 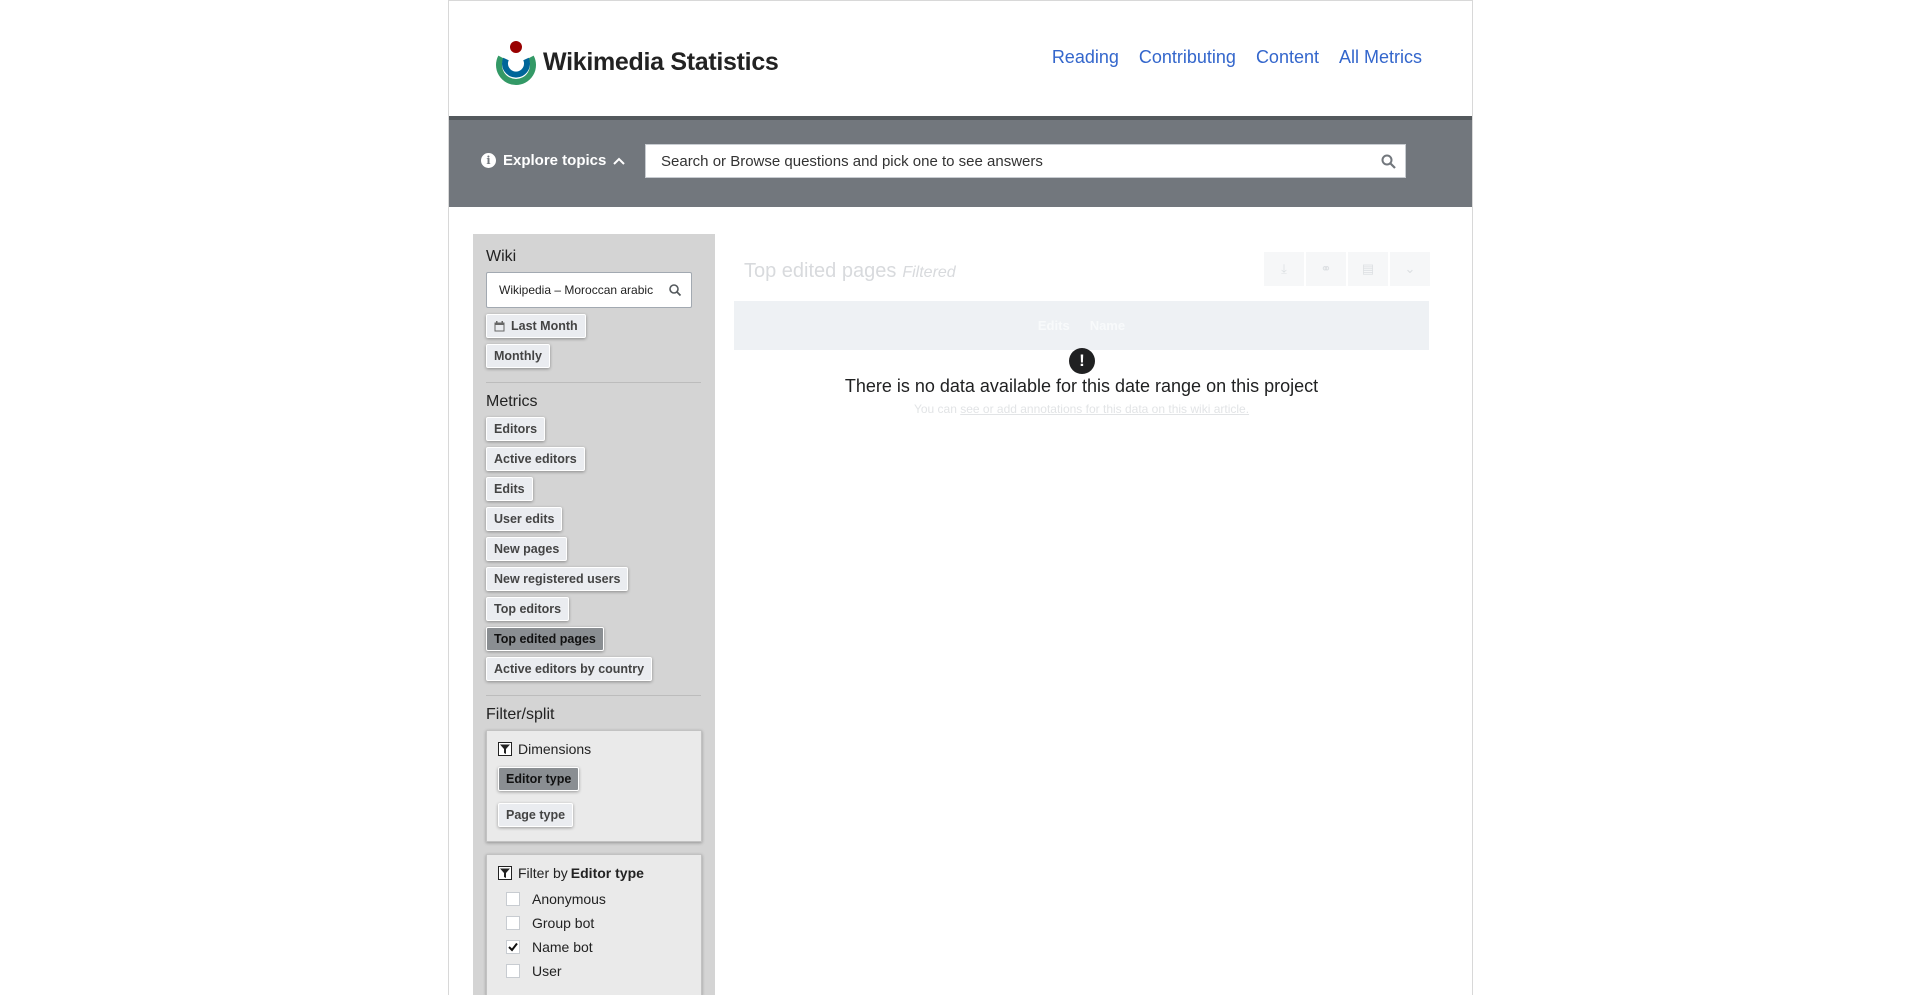 I want to click on logo: Wikimedia Statistics, so click(x=636, y=62).